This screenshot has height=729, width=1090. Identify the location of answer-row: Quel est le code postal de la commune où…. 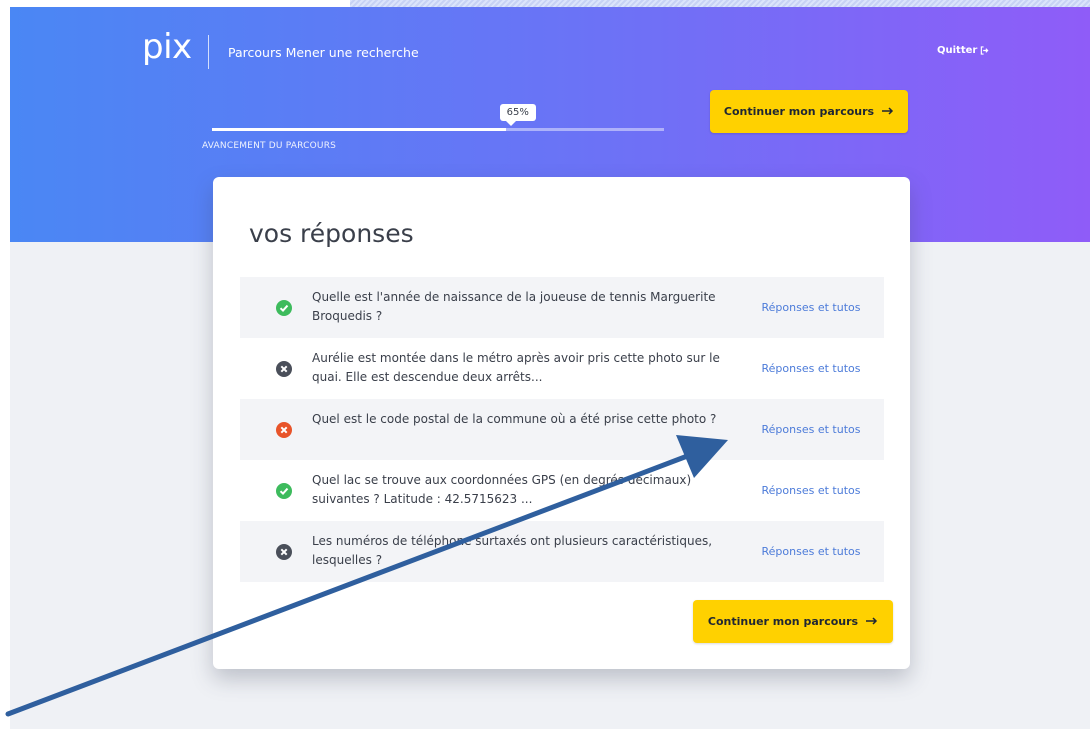
(562, 429).